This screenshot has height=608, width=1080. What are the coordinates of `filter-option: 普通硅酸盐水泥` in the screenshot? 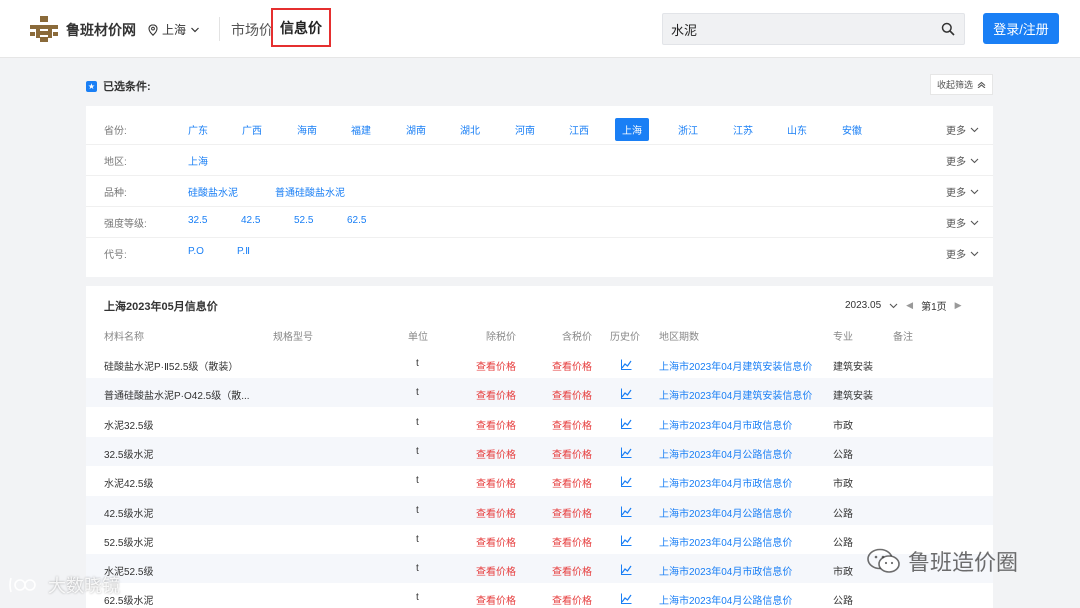 It's located at (310, 191).